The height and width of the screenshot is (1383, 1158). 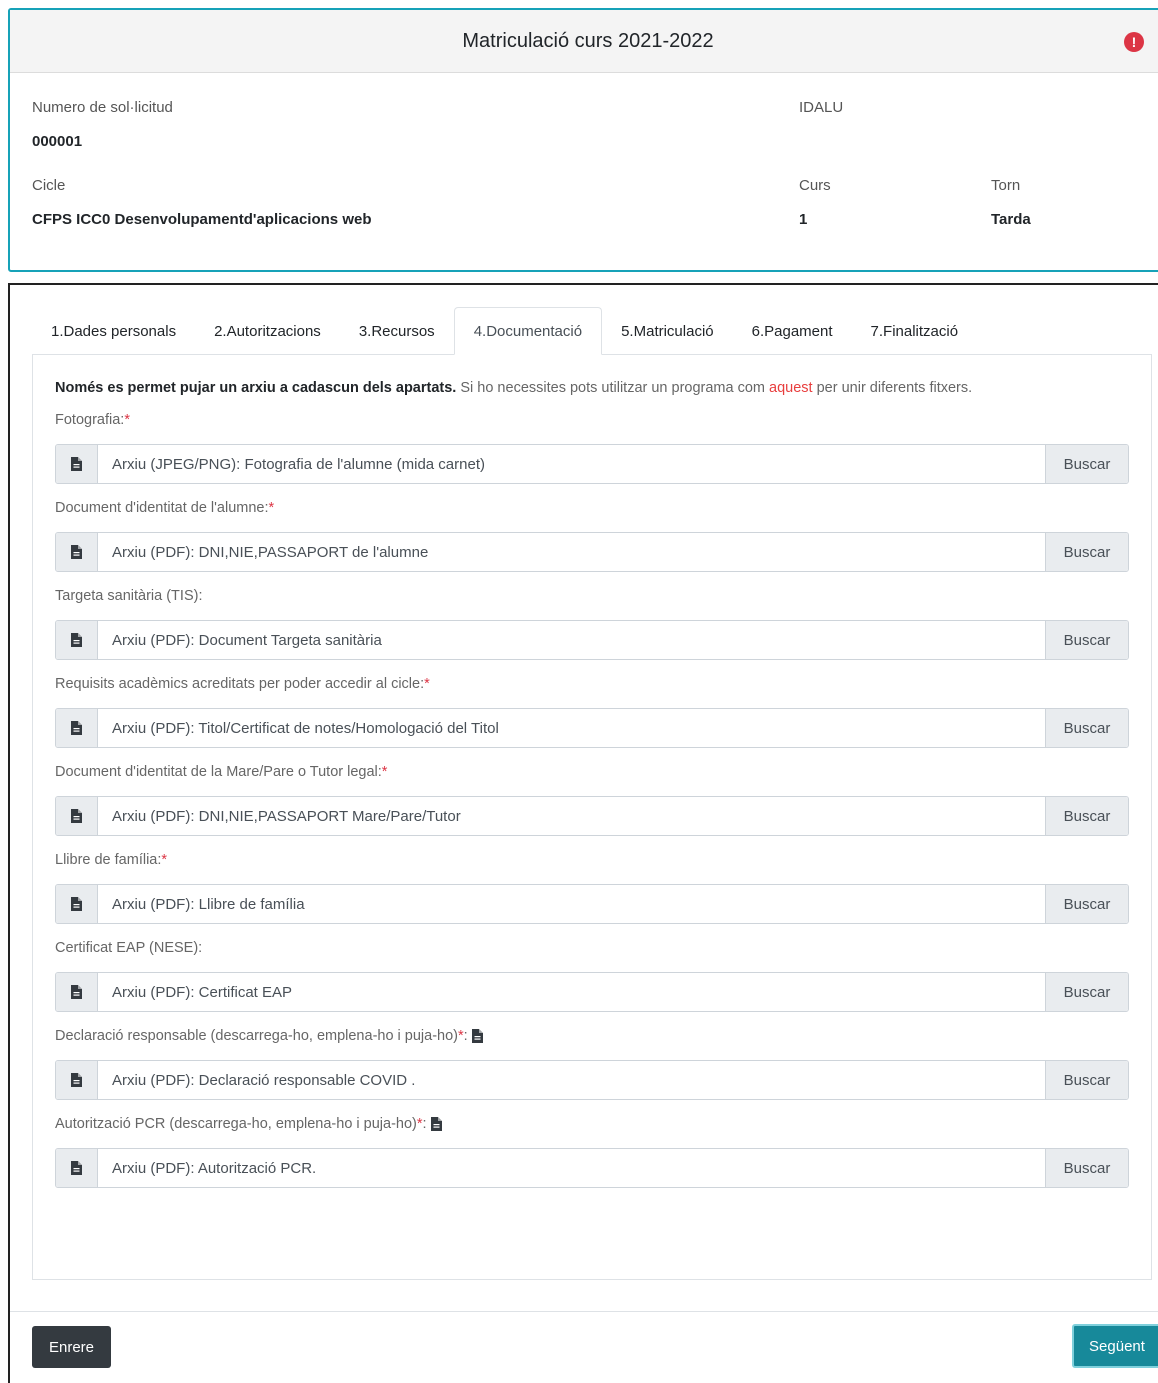 What do you see at coordinates (49, 185) in the screenshot?
I see `cycle-label: Cicle` at bounding box center [49, 185].